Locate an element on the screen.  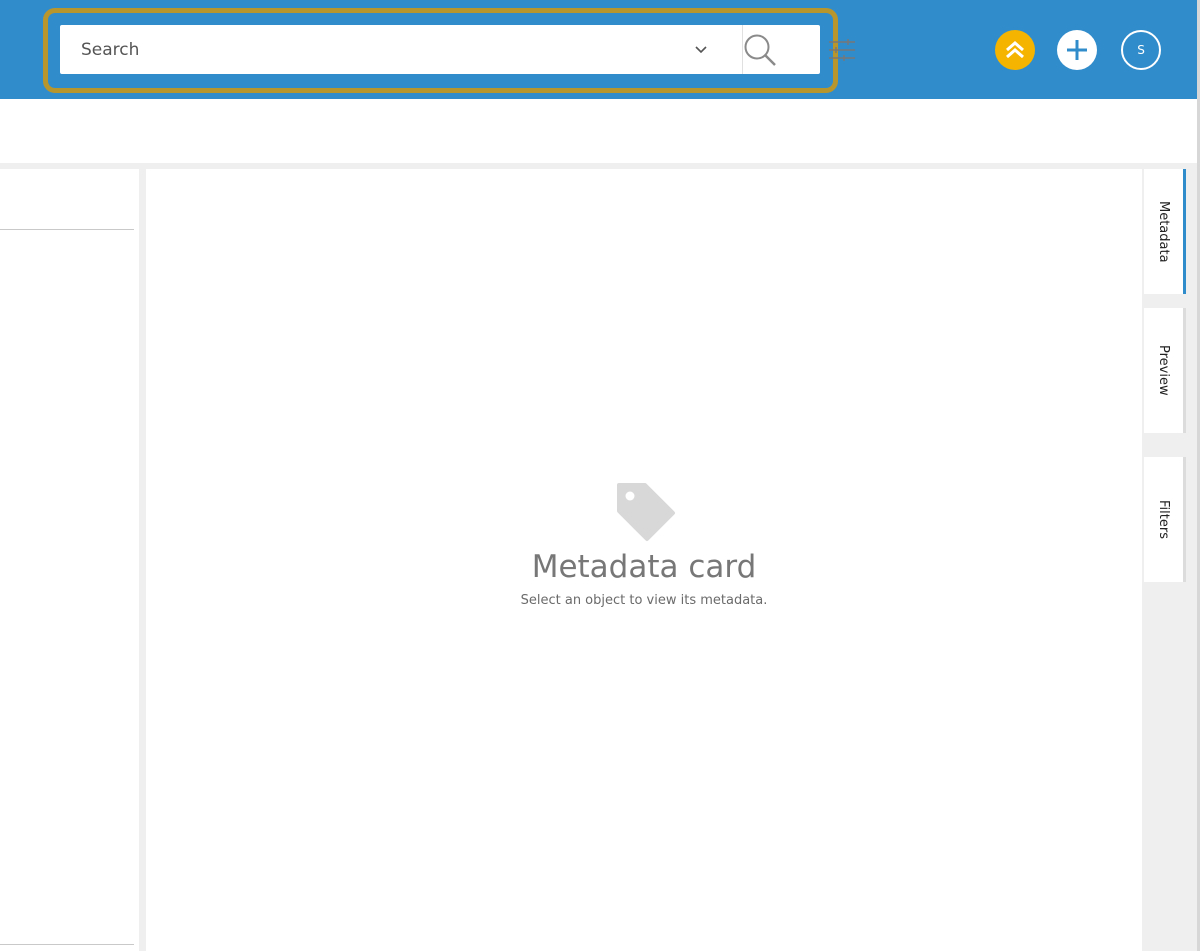
plus-icon is located at coordinates (1077, 50).